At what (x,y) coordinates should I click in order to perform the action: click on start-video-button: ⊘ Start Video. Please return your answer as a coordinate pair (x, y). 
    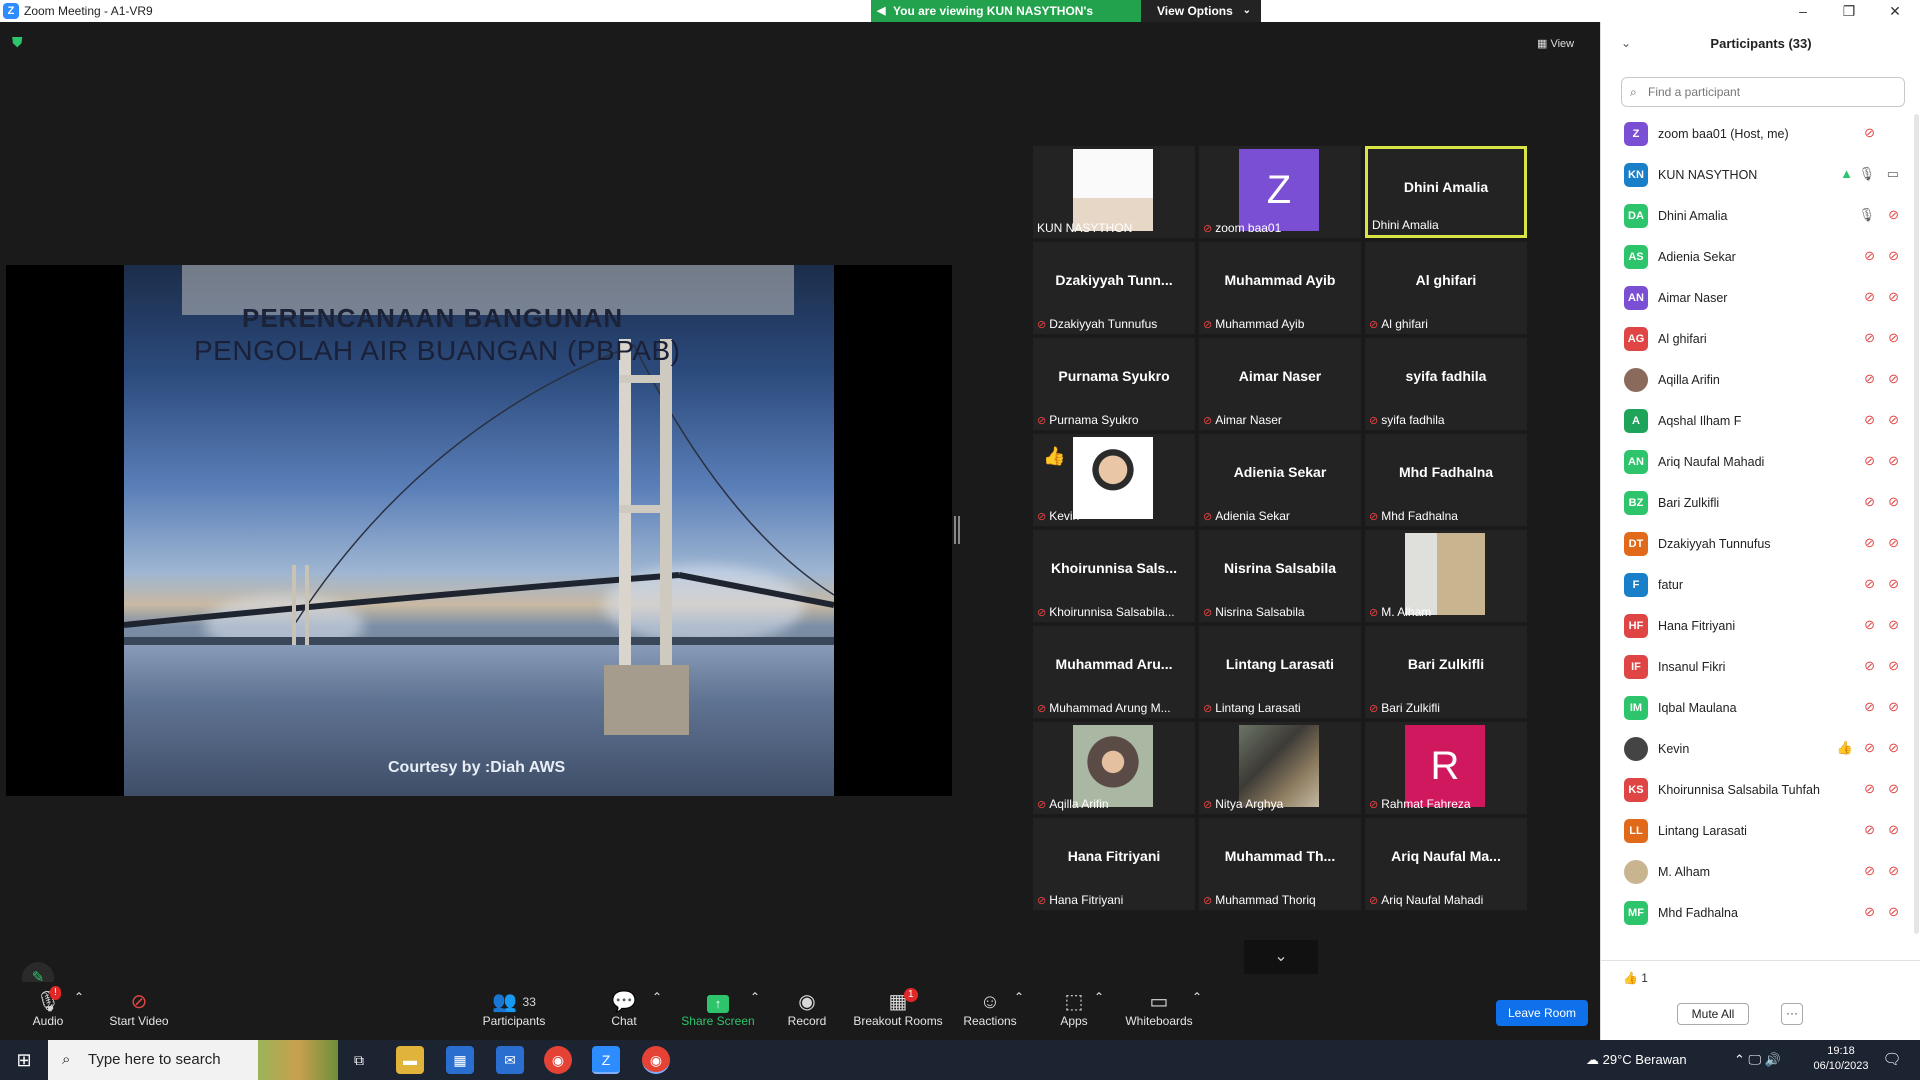
    Looking at the image, I should click on (139, 1009).